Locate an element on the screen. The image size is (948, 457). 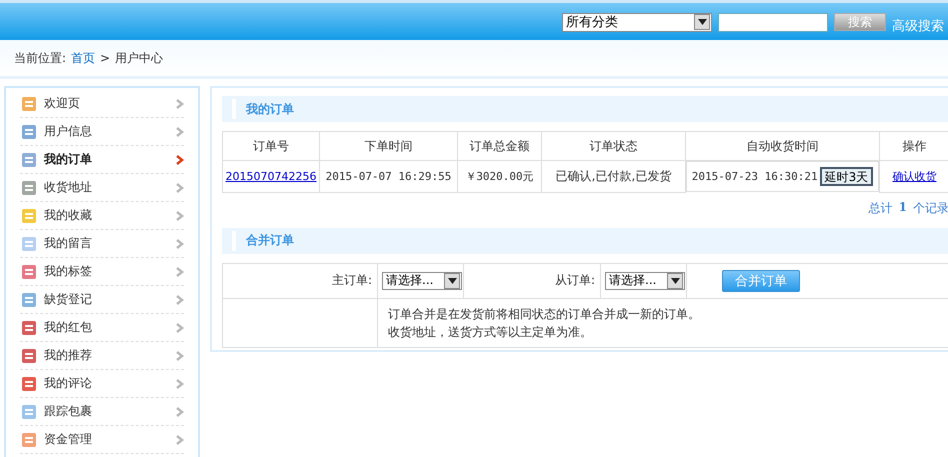
sub-order-label: 从订单: is located at coordinates (532, 280).